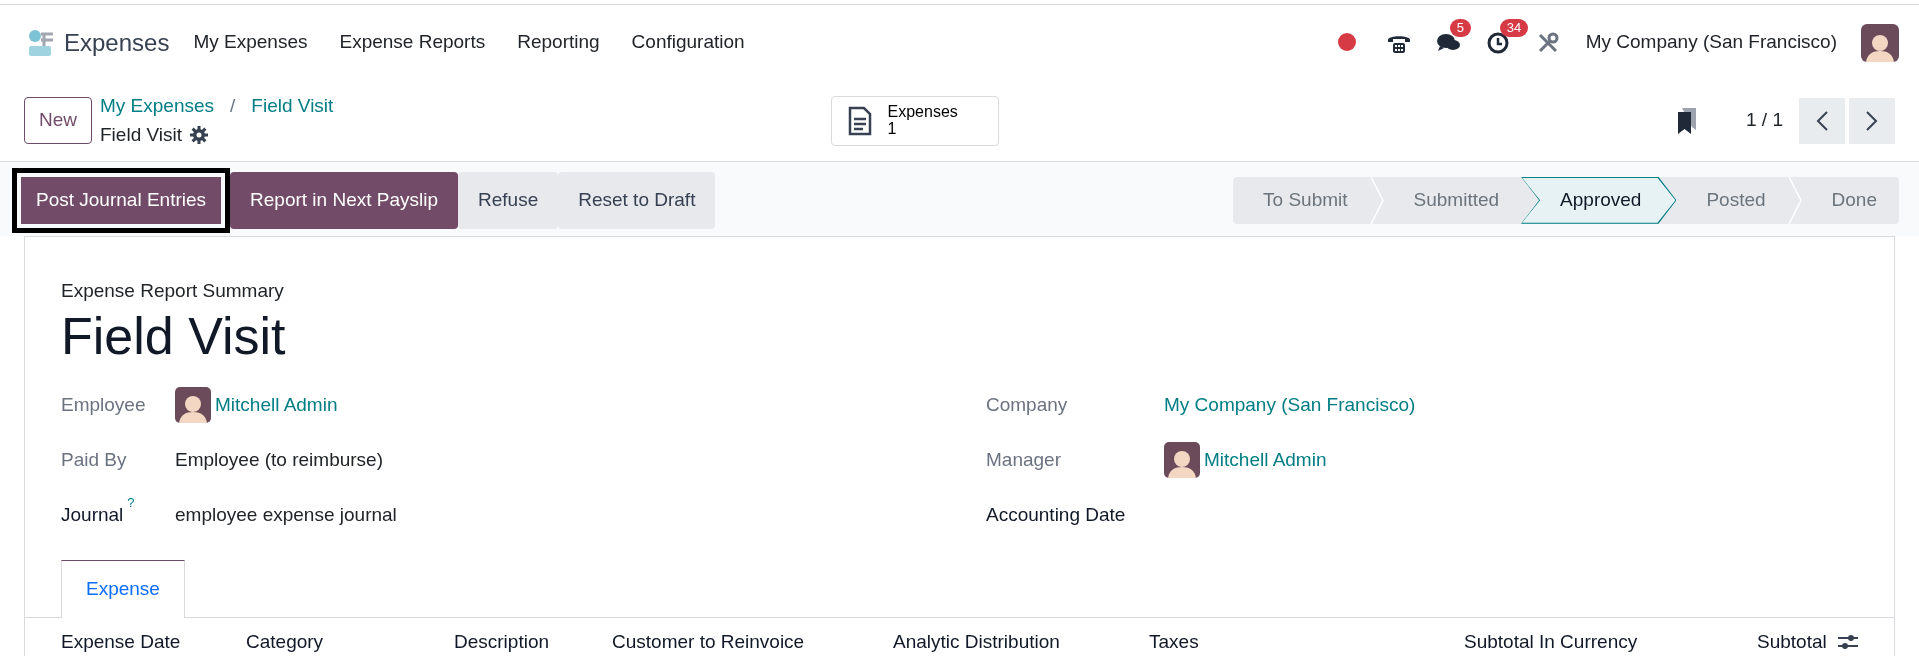 The width and height of the screenshot is (1919, 666). I want to click on expenses-smart-button: Expenses 1, so click(914, 120).